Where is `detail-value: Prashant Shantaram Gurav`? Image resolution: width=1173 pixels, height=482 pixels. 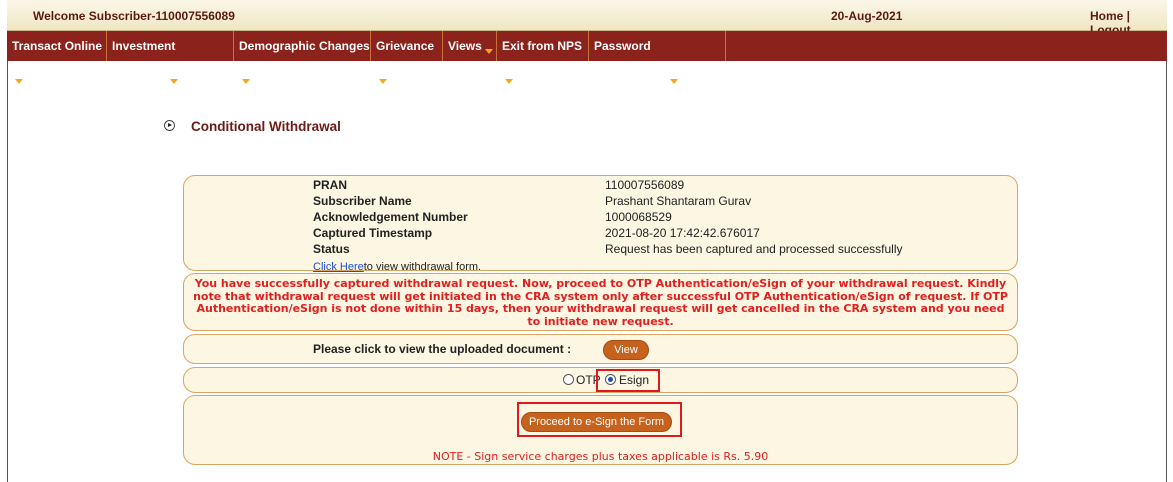 detail-value: Prashant Shantaram Gurav is located at coordinates (678, 201).